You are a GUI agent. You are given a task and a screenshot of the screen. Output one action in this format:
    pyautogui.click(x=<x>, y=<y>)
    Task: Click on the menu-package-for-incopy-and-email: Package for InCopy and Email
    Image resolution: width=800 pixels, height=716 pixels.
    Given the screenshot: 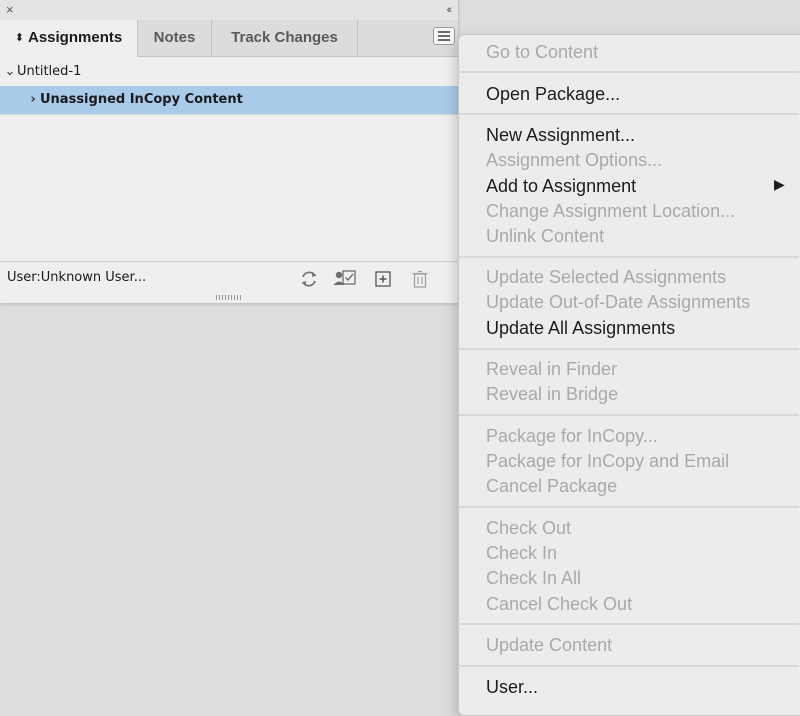 What is the action you would take?
    pyautogui.click(x=607, y=461)
    